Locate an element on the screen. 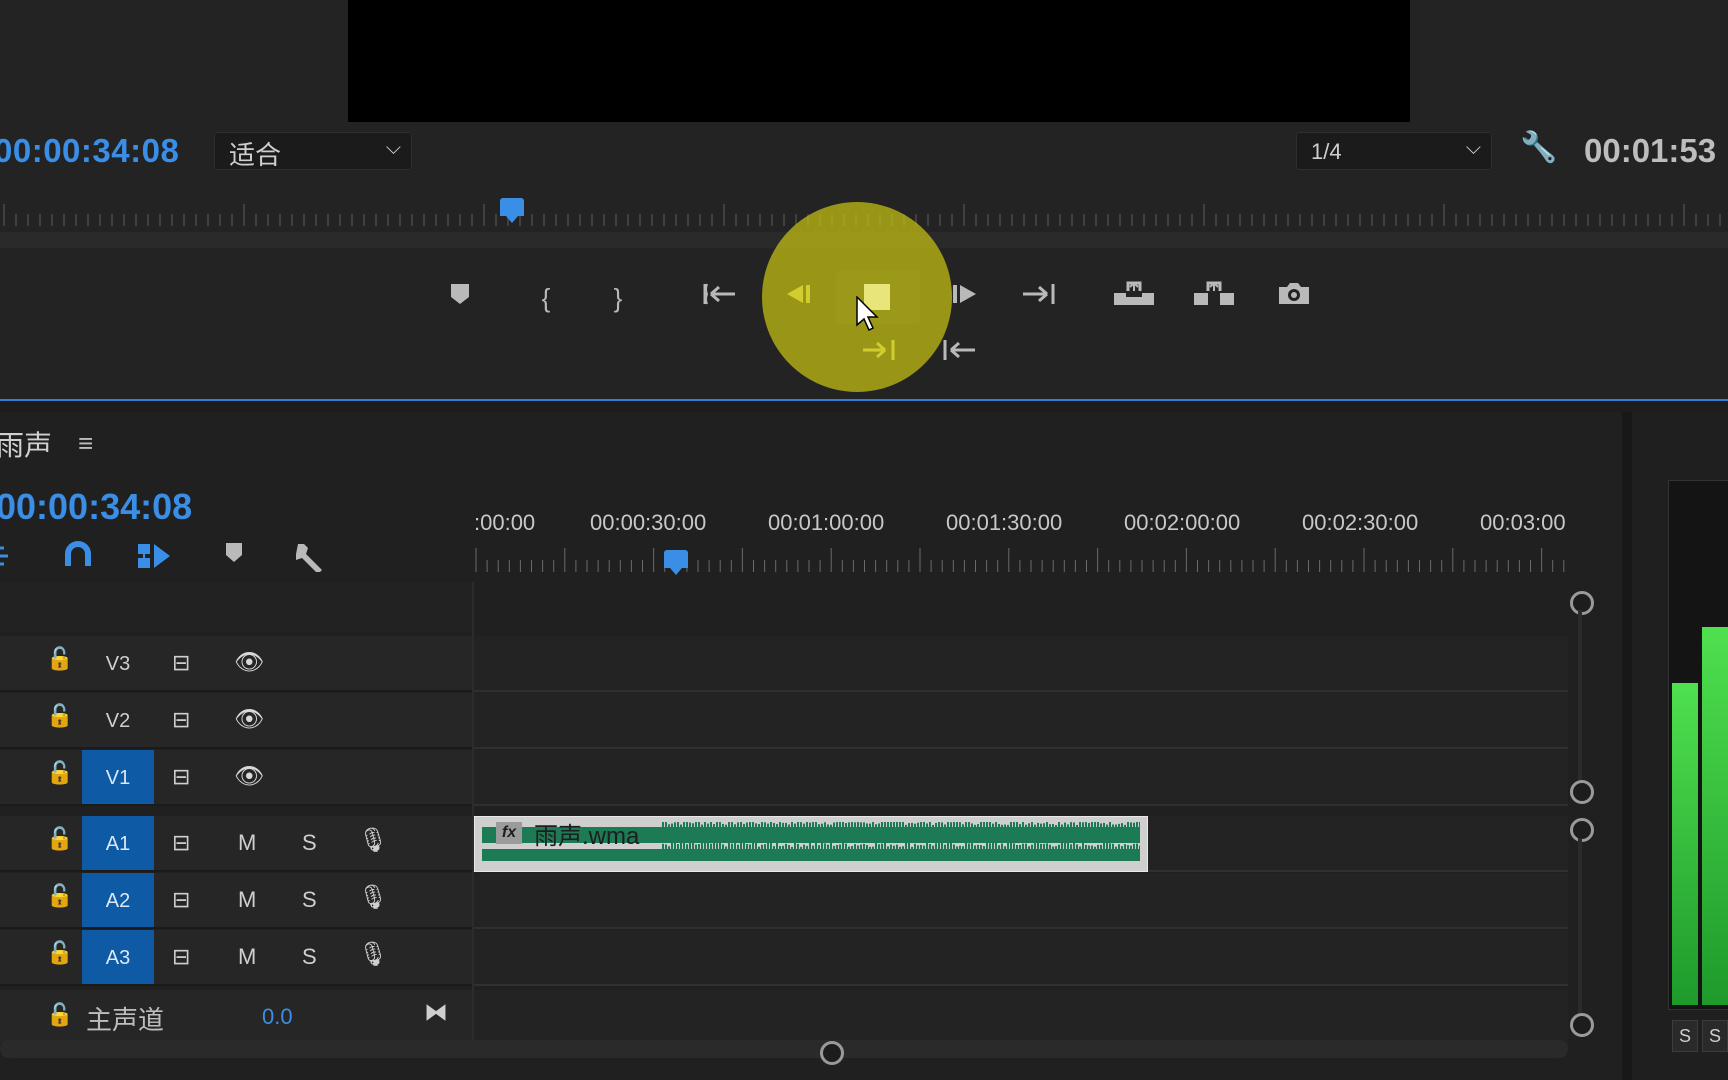 This screenshot has width=1728, height=1080. video-vscroll-bottom-handle is located at coordinates (1582, 792).